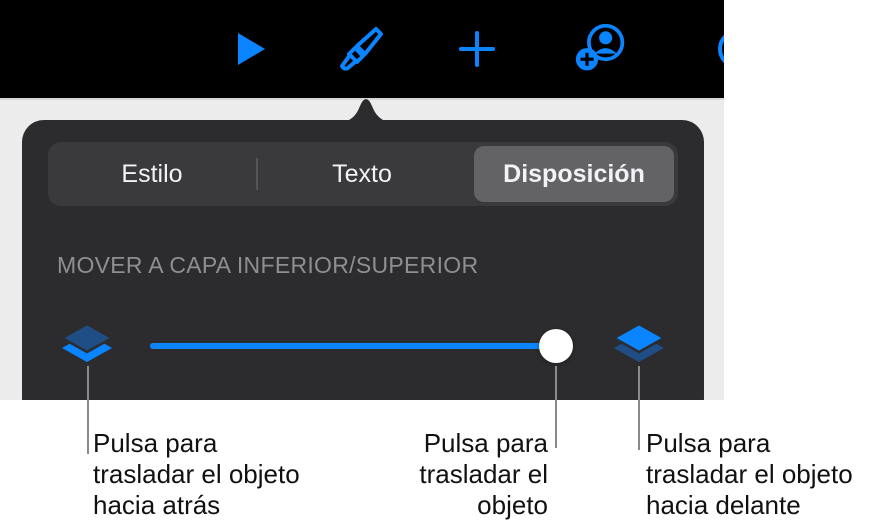 This screenshot has height=532, width=894. I want to click on callout-line-backward, so click(88, 410).